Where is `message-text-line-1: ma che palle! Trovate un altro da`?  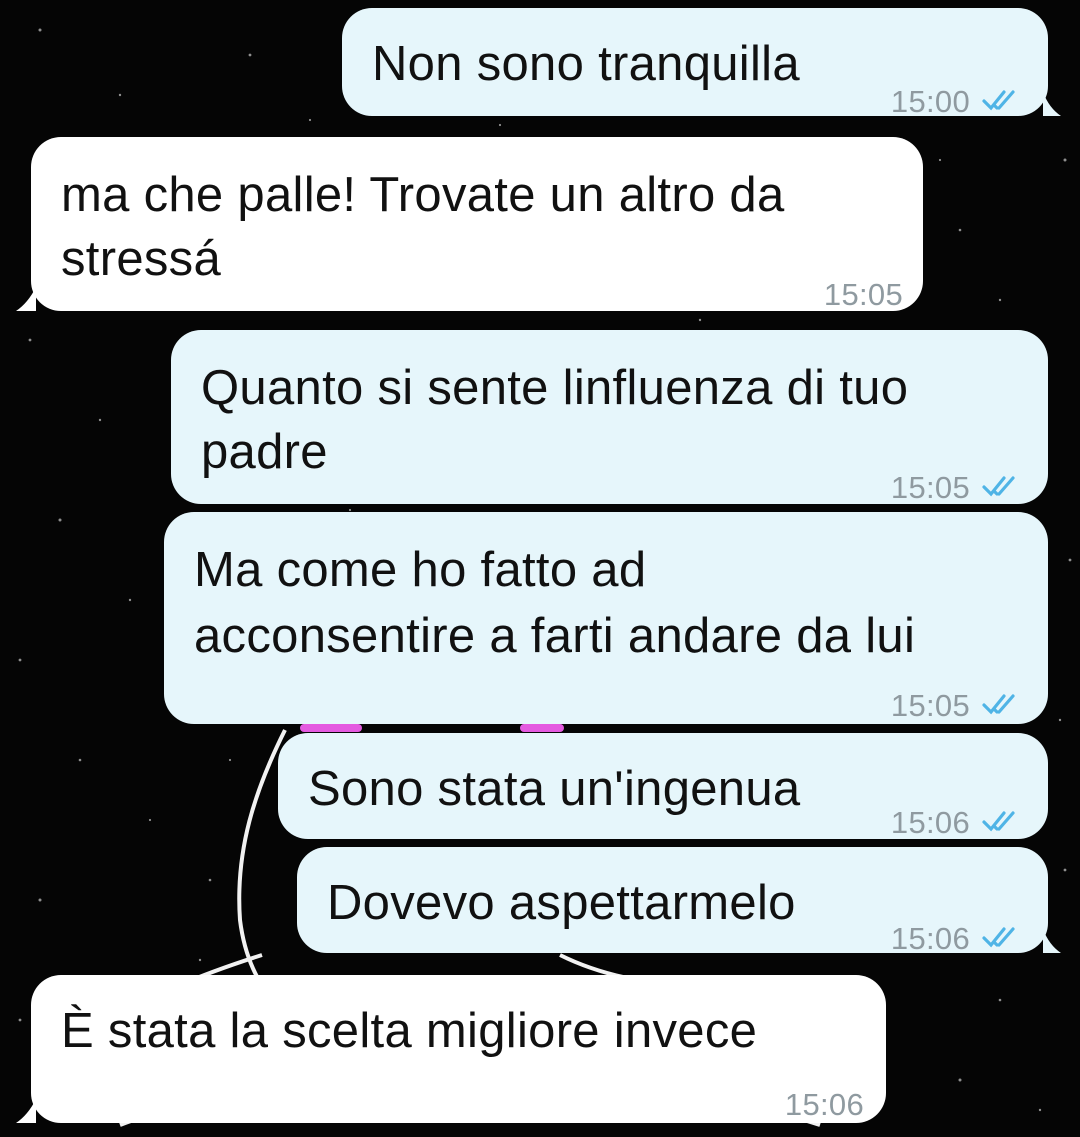 message-text-line-1: ma che palle! Trovate un altro da is located at coordinates (423, 195).